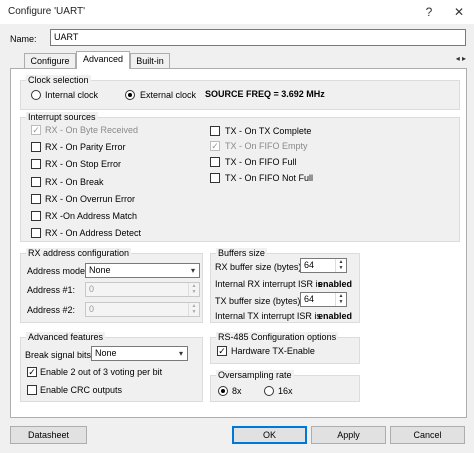  What do you see at coordinates (139, 353) in the screenshot?
I see `break-bits-select: None ▾` at bounding box center [139, 353].